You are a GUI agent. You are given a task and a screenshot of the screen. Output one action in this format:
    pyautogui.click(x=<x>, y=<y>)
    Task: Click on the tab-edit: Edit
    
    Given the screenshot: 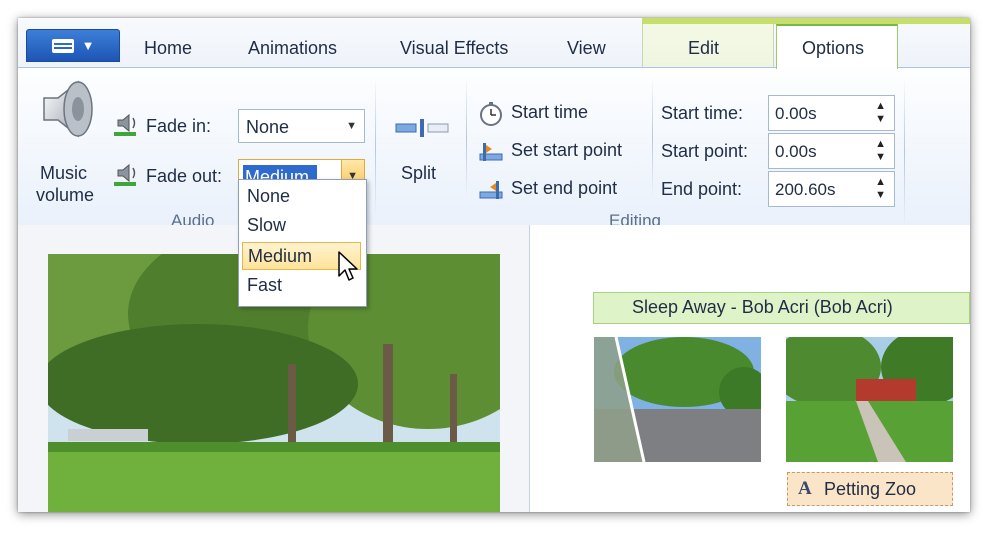 What is the action you would take?
    pyautogui.click(x=703, y=48)
    